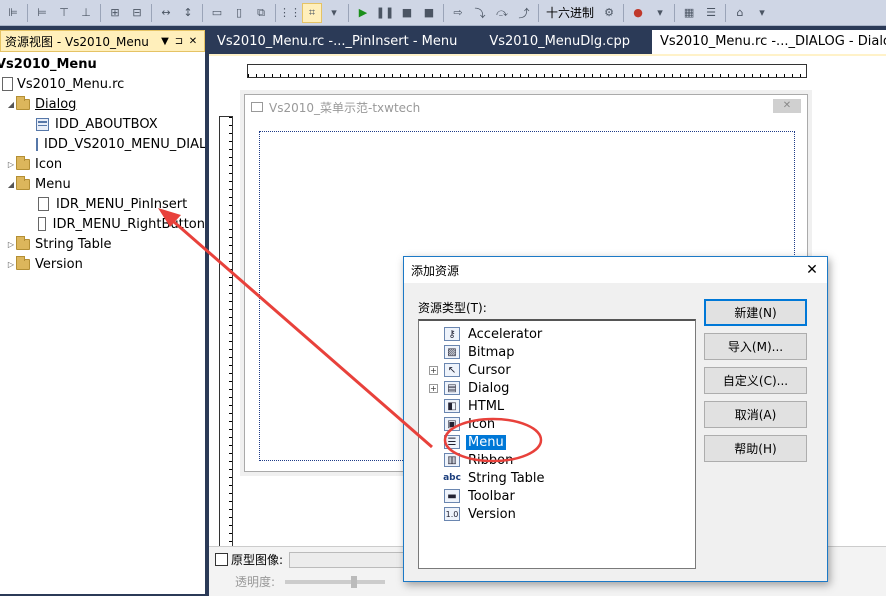 This screenshot has height=596, width=886. What do you see at coordinates (458, 424) in the screenshot?
I see `resource-type-item: ▣ Icon` at bounding box center [458, 424].